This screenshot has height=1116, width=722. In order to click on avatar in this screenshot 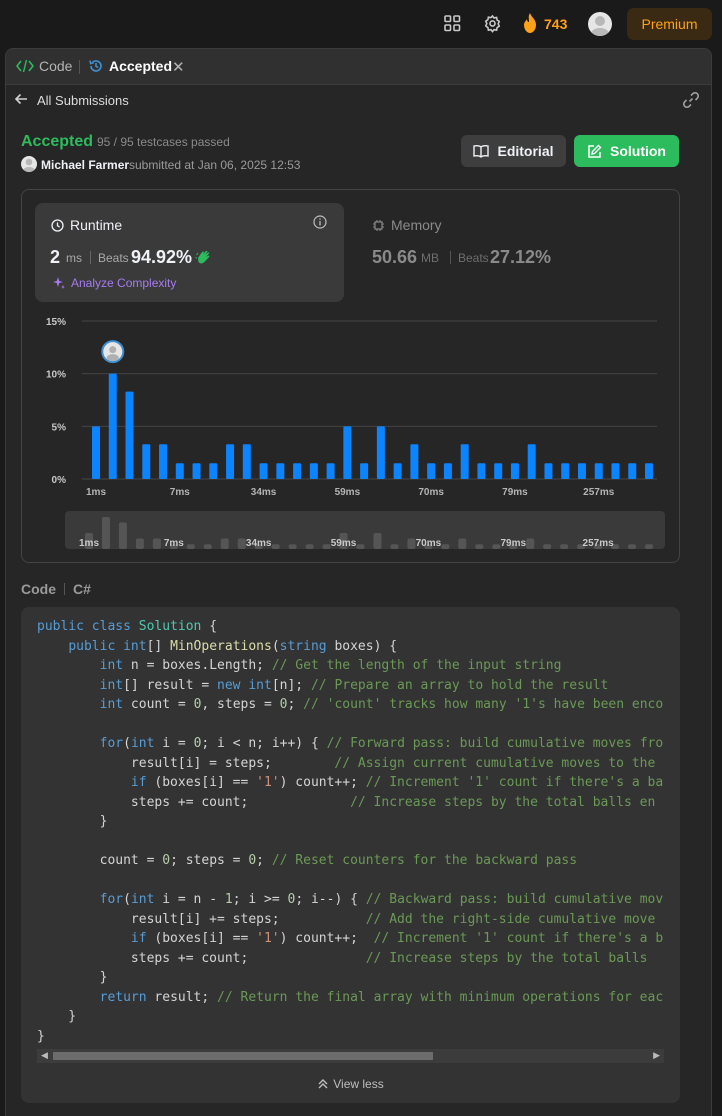, I will do `click(600, 24)`.